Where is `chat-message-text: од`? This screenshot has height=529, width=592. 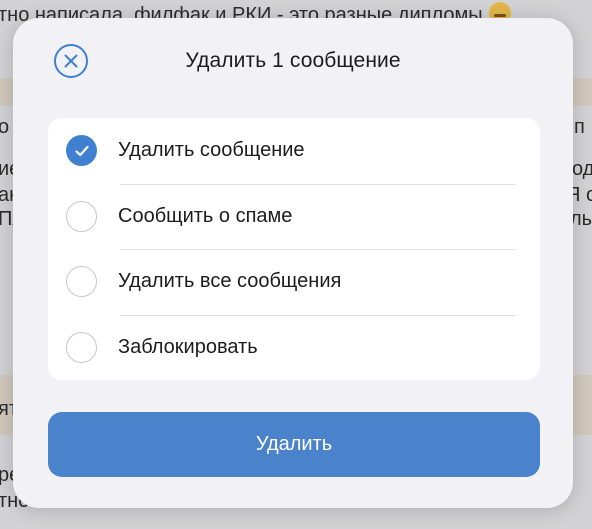 chat-message-text: од is located at coordinates (582, 169).